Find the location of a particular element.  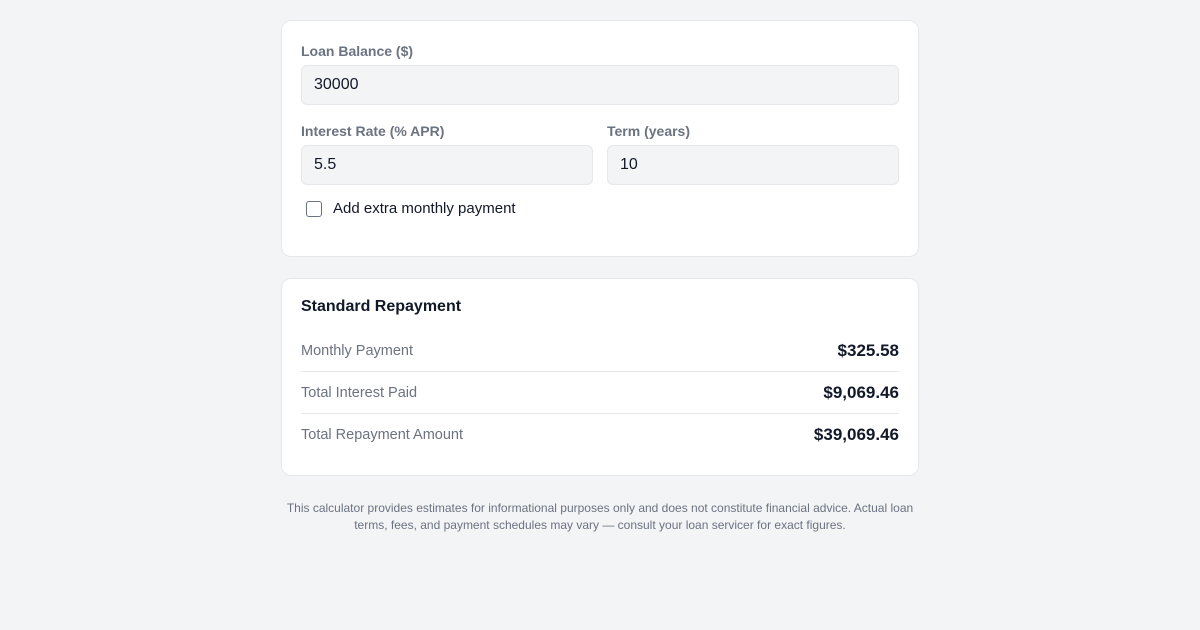

rate-term-row: Interest Rate (% APR) Term (years) is located at coordinates (600, 153).